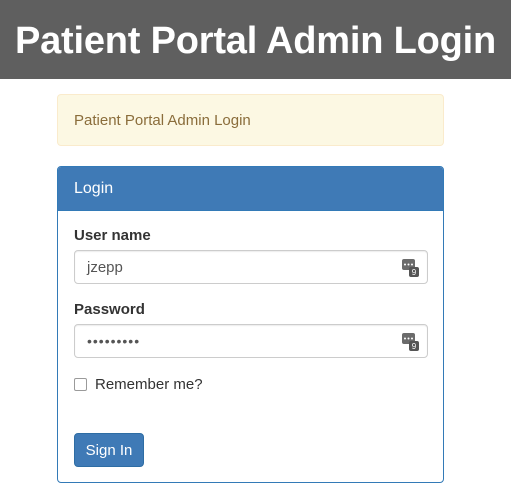  I want to click on notice-alert: Patient Portal Admin Login, so click(250, 120).